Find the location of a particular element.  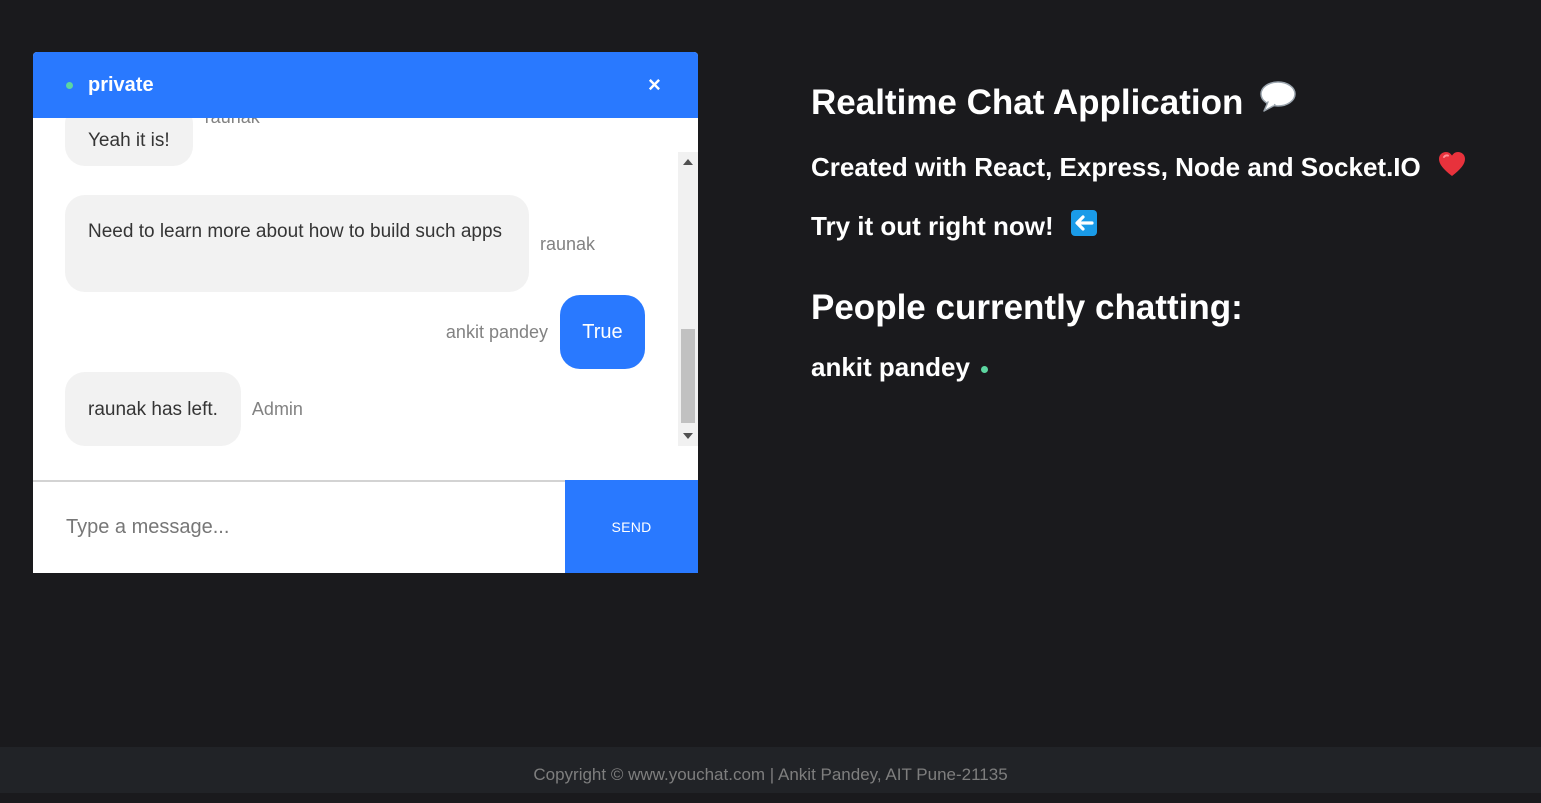

heart-icon is located at coordinates (1452, 167).